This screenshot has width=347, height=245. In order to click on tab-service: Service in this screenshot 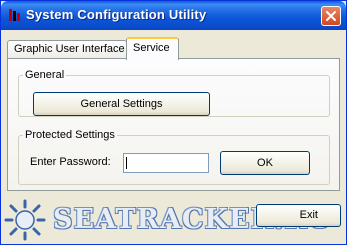, I will do `click(152, 48)`.